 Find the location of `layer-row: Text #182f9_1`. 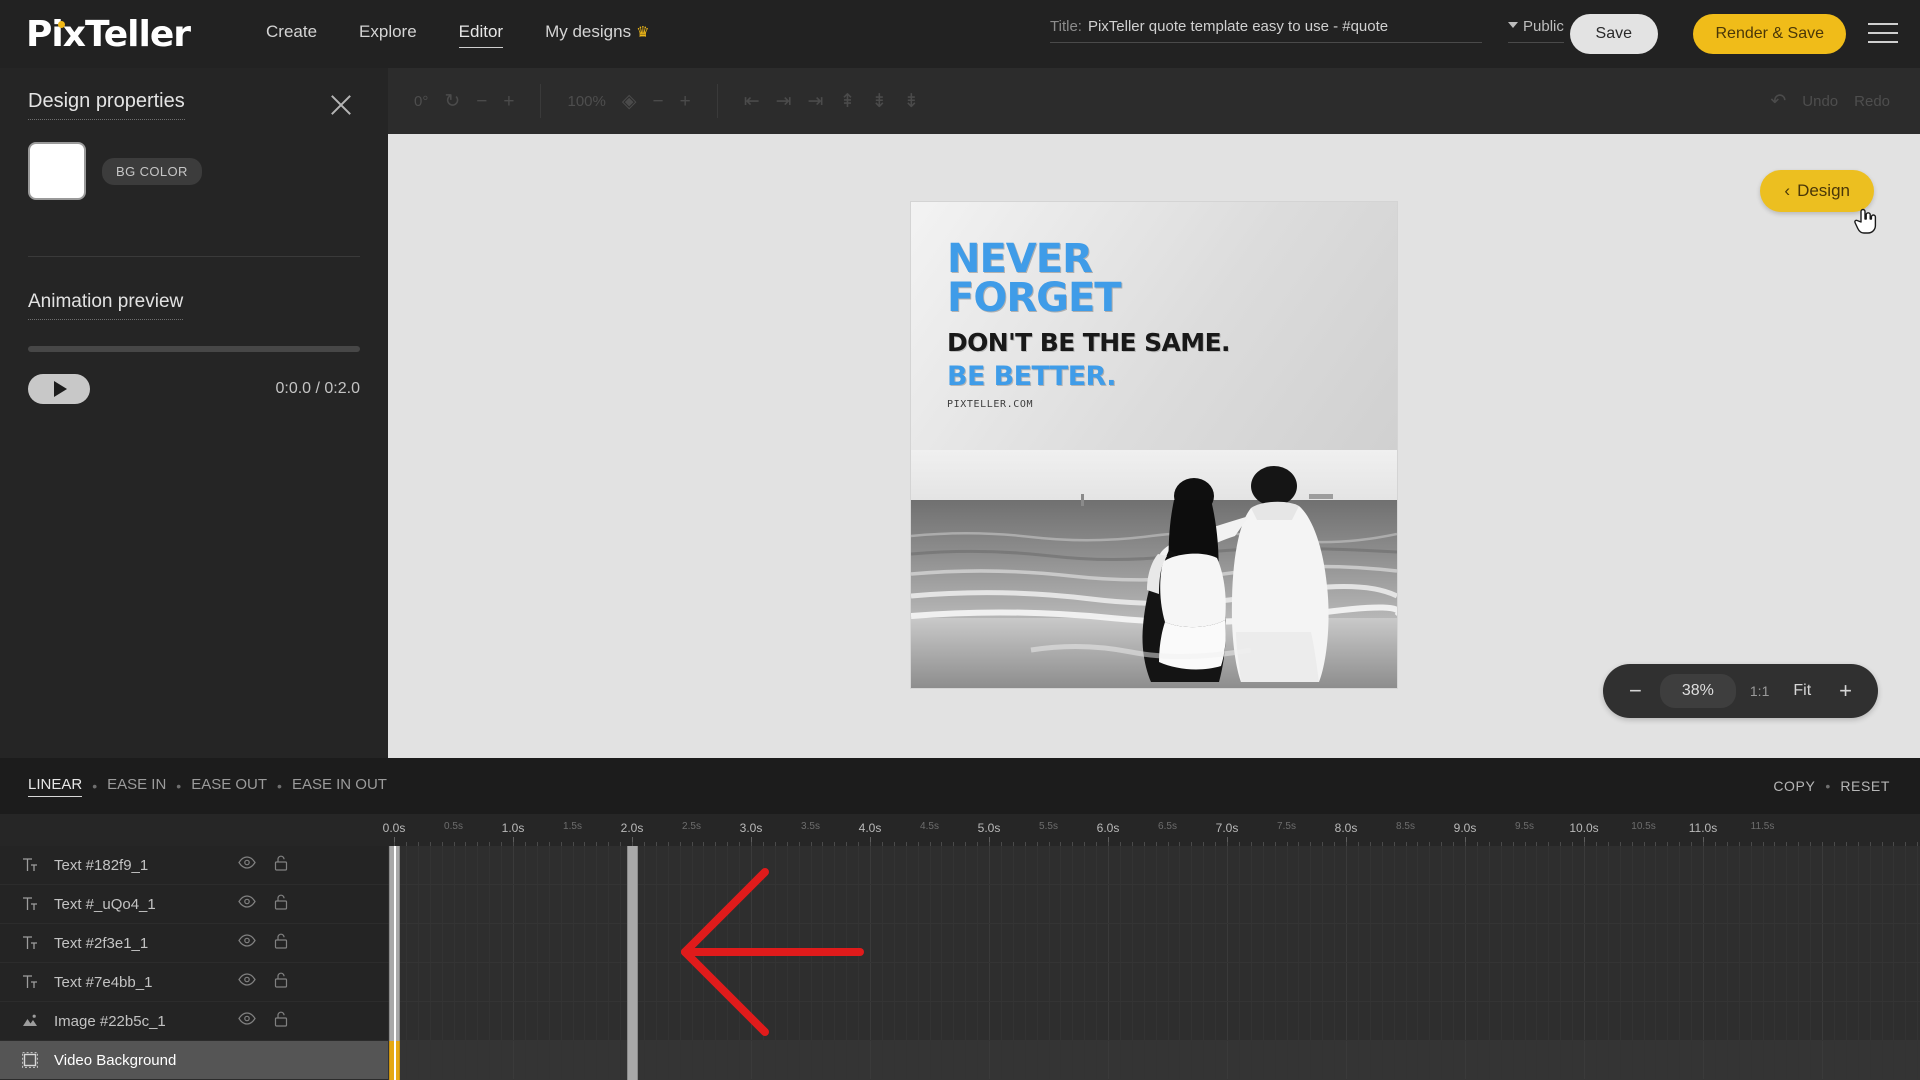

layer-row: Text #182f9_1 is located at coordinates (194, 865).